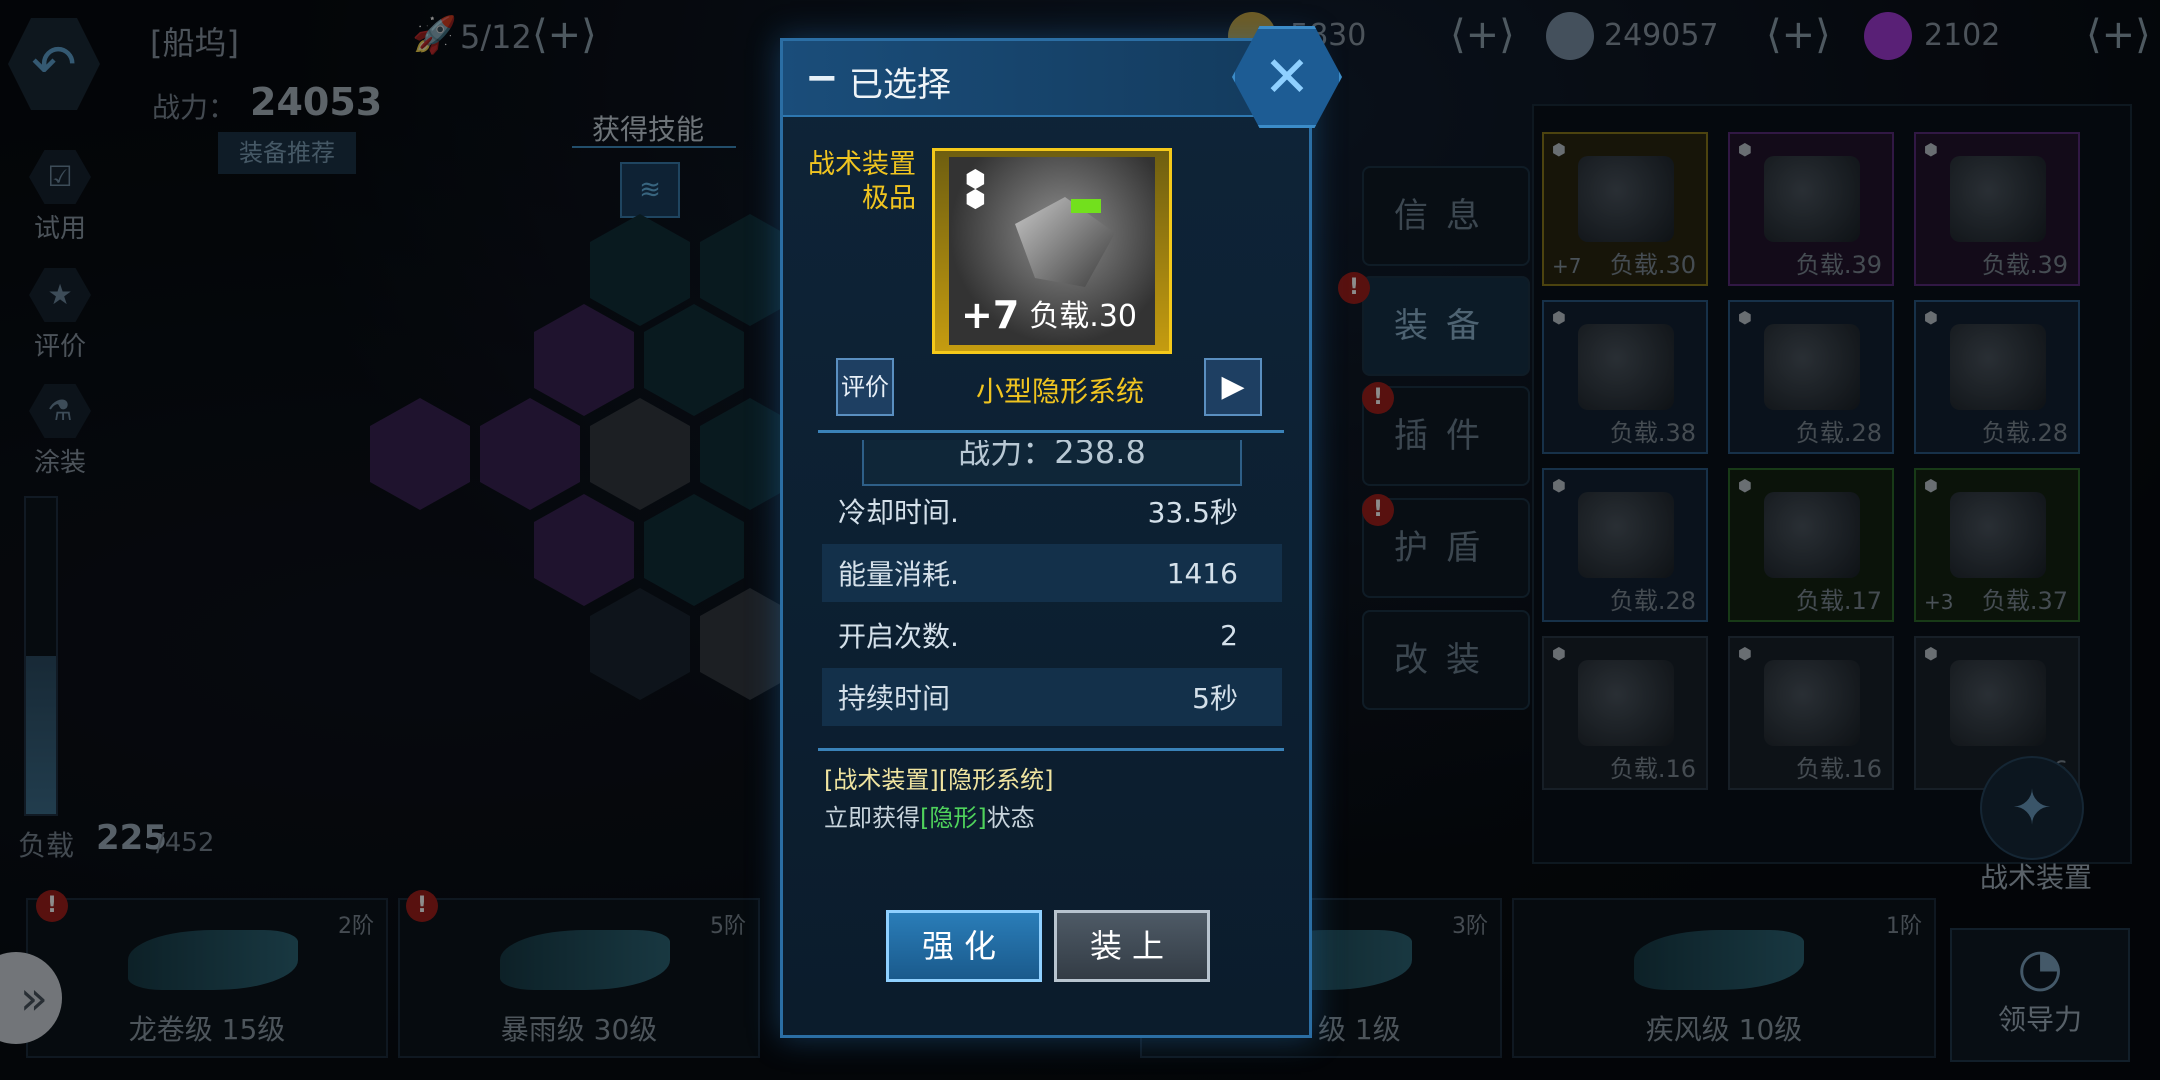 The height and width of the screenshot is (1080, 2160). What do you see at coordinates (865, 387) in the screenshot?
I see `rate-button: 评价` at bounding box center [865, 387].